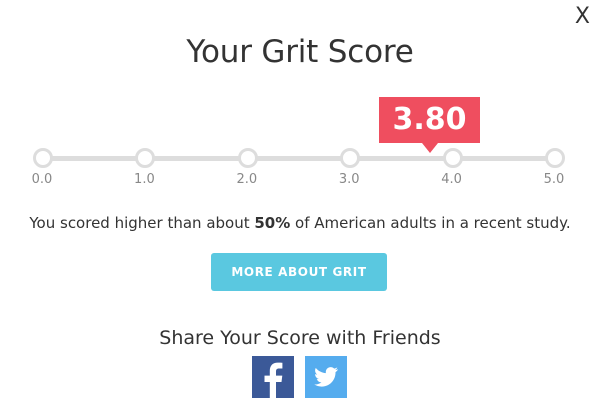 The image size is (600, 414). What do you see at coordinates (349, 179) in the screenshot?
I see `scale-tick-label: 3.0` at bounding box center [349, 179].